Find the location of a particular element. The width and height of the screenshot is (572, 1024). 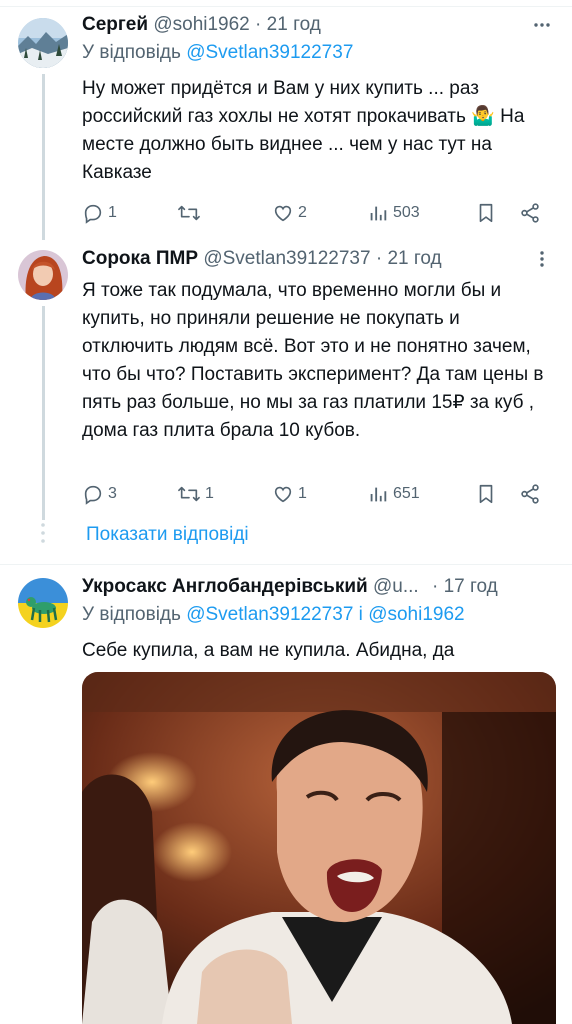

author-name: Сергей is located at coordinates (115, 24).